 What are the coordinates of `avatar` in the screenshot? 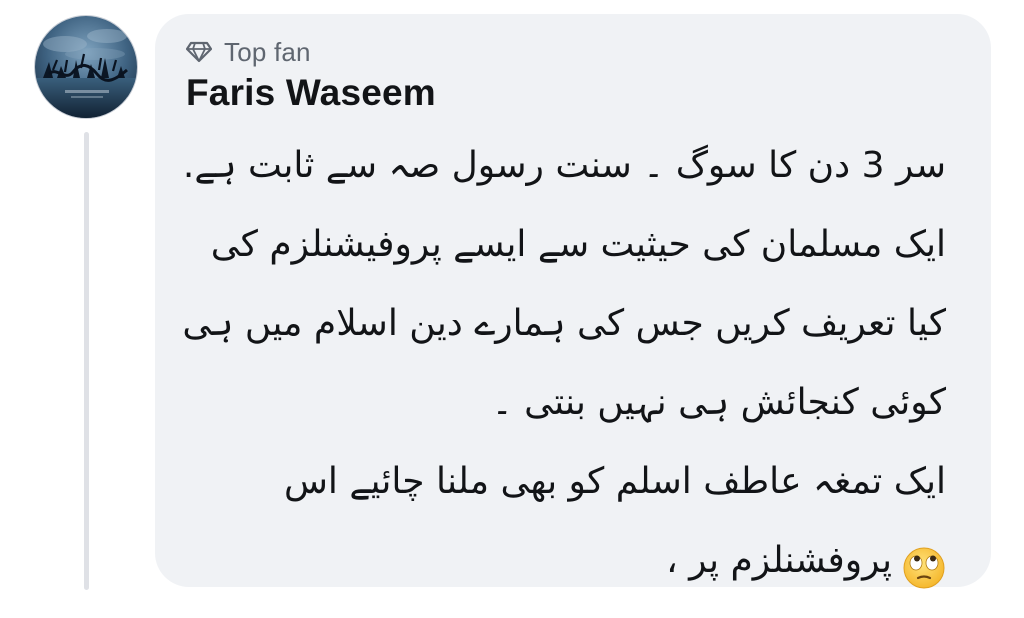 It's located at (86, 67).